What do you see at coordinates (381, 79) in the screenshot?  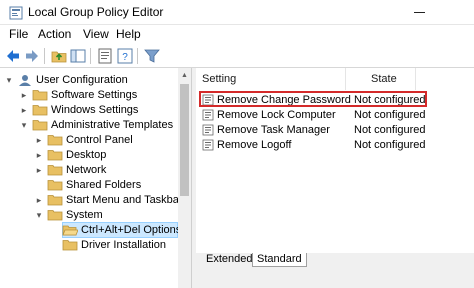 I see `column-header-state: State` at bounding box center [381, 79].